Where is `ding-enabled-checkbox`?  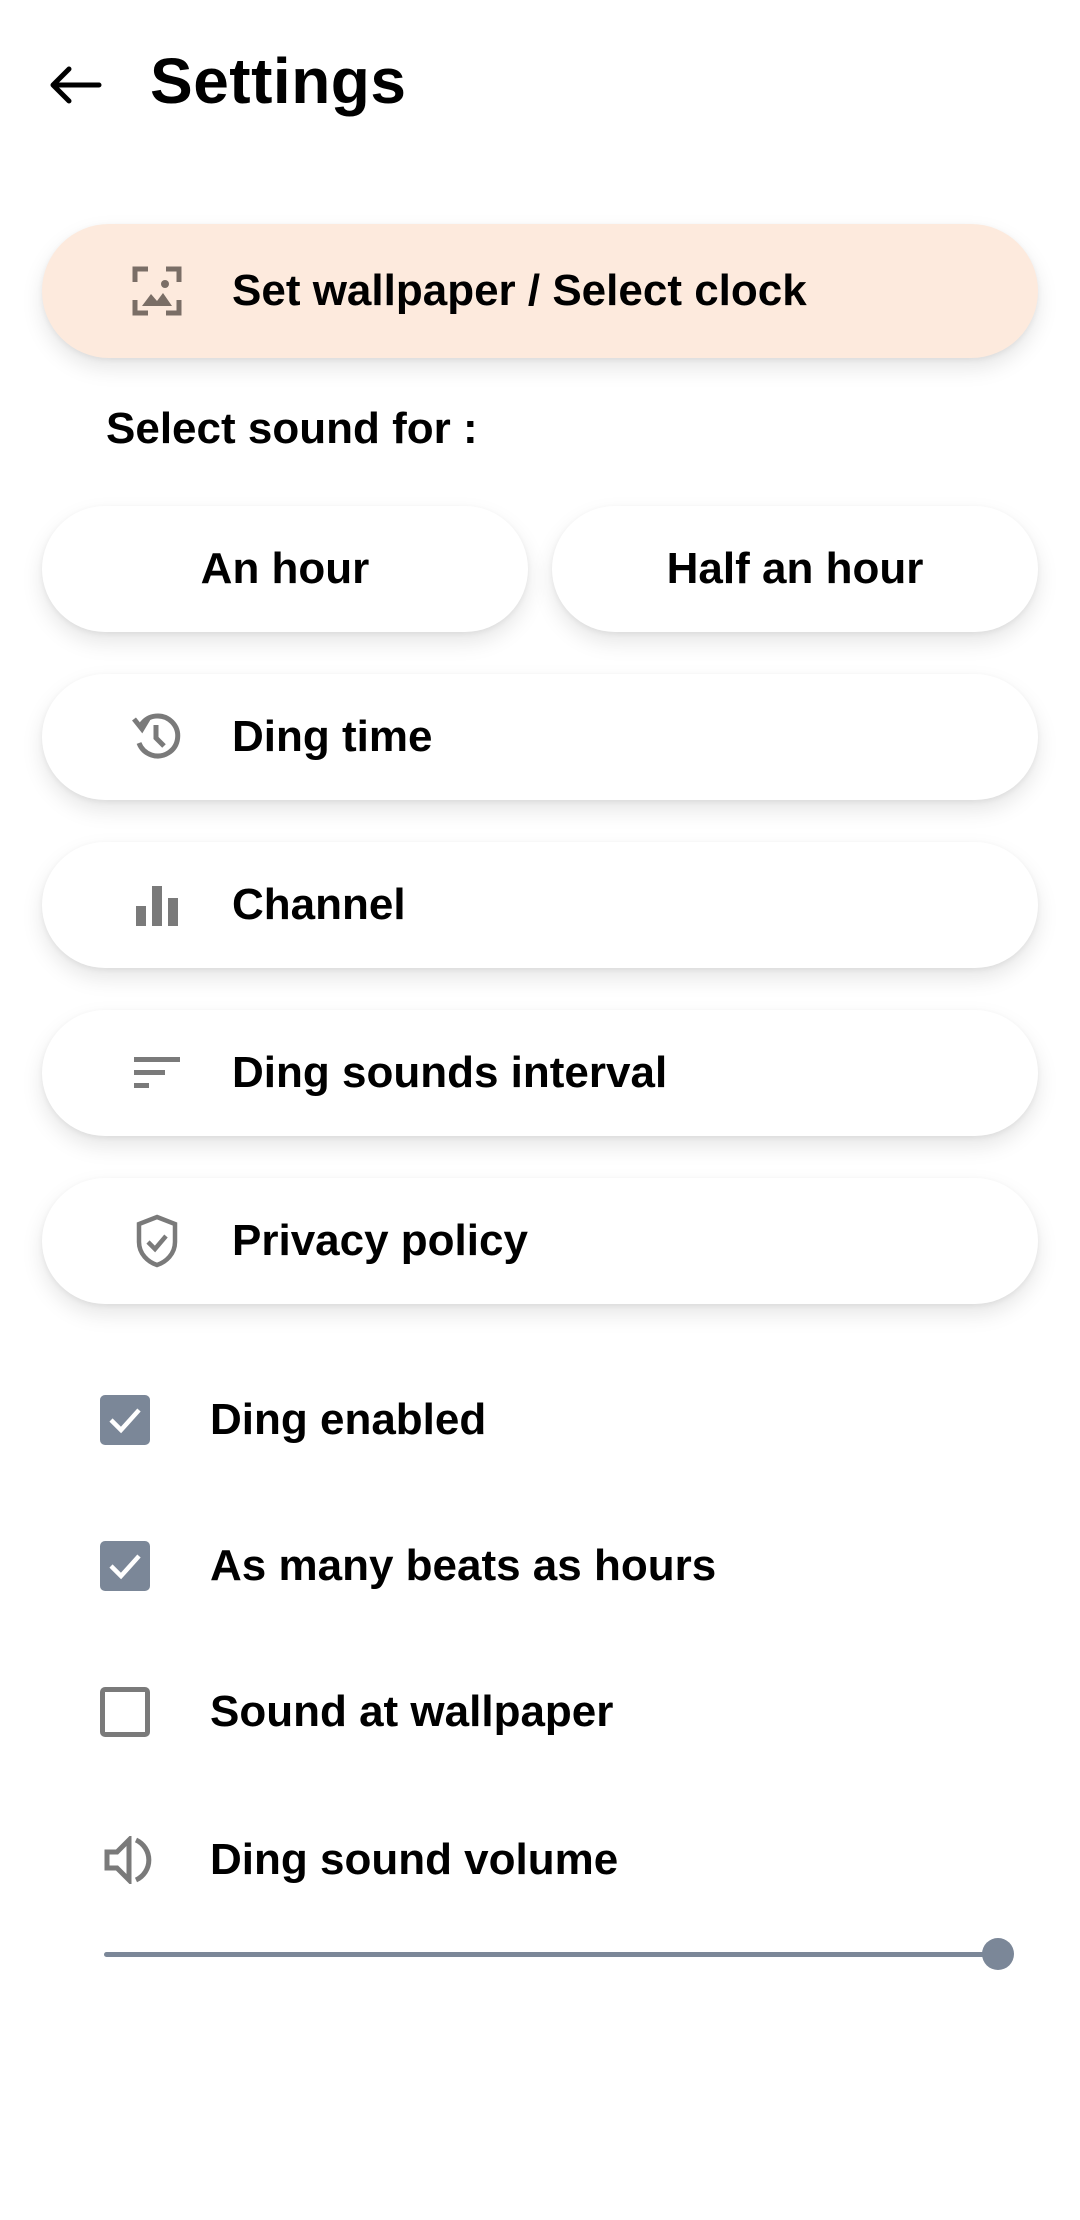
ding-enabled-checkbox is located at coordinates (125, 1420).